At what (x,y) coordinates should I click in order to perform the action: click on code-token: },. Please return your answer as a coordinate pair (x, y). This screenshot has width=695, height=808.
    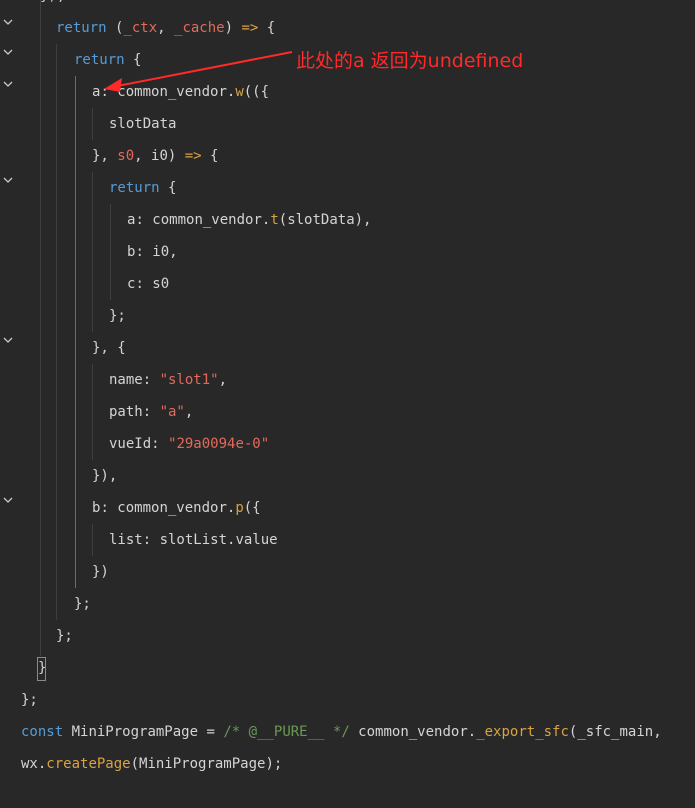
    Looking at the image, I should click on (105, 156).